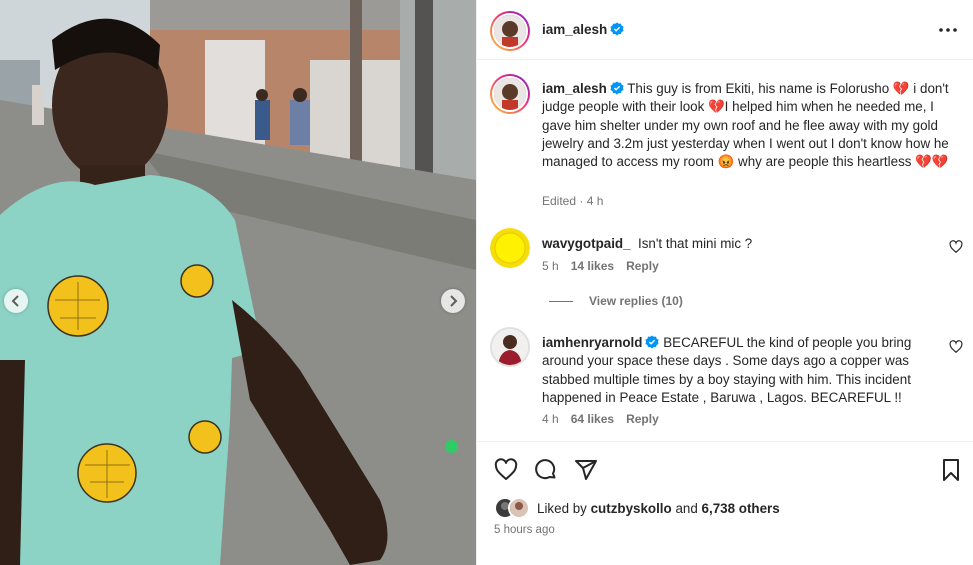 Image resolution: width=973 pixels, height=565 pixels. I want to click on comment-meta: 5 h 14 likes Reply, so click(600, 266).